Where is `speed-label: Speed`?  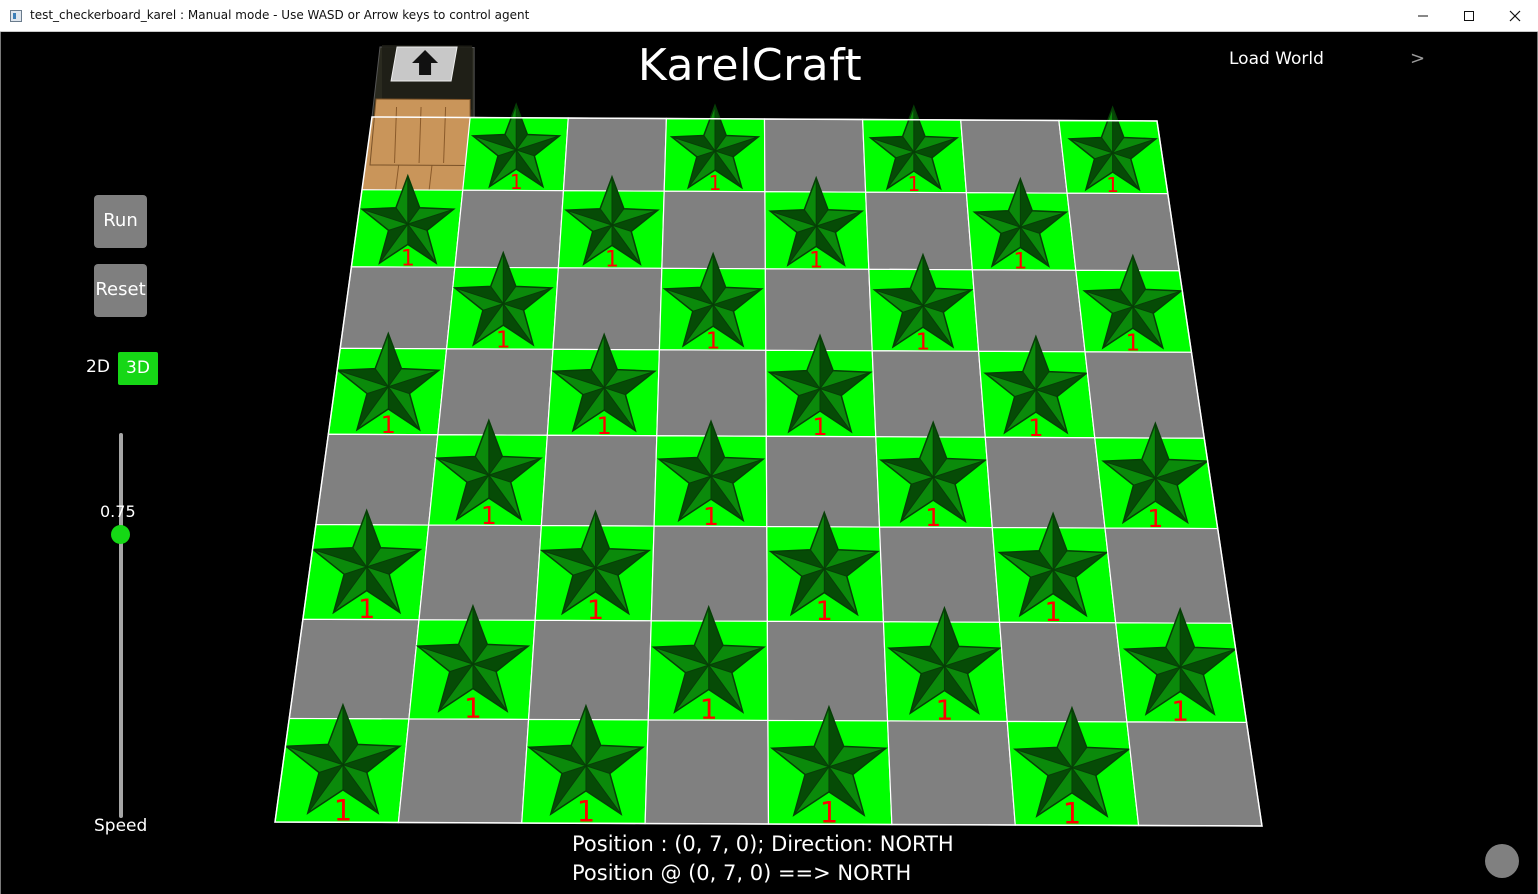 speed-label: Speed is located at coordinates (121, 826).